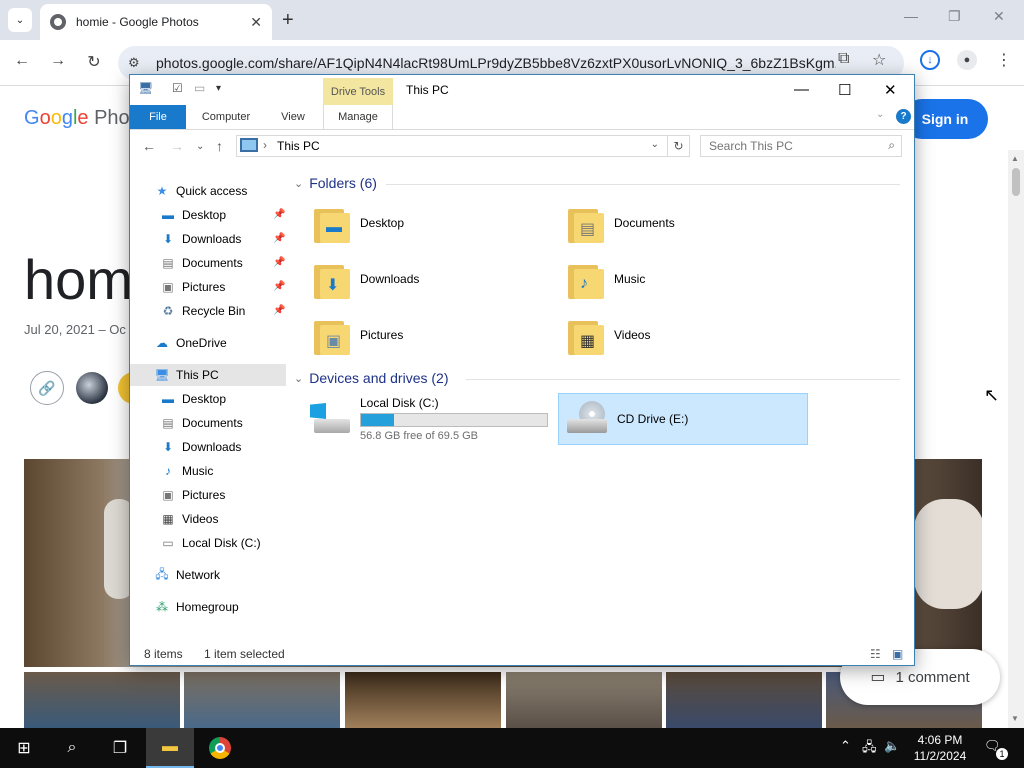  I want to click on breadcrumb: This PC, so click(298, 146).